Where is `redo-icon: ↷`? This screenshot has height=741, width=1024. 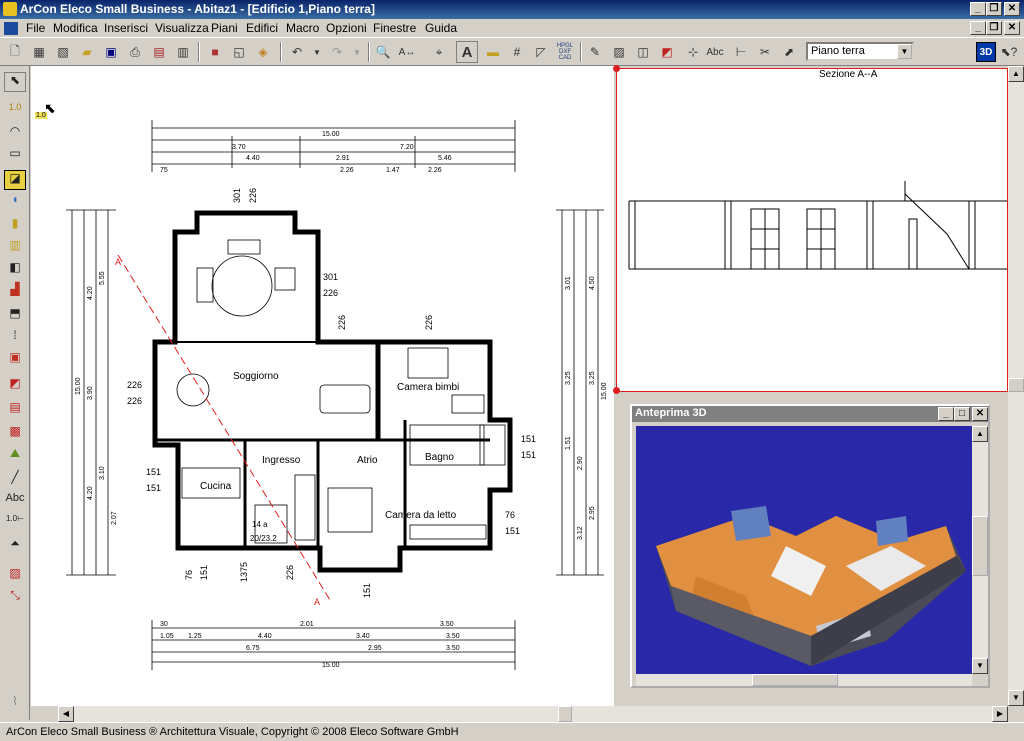
redo-icon: ↷ is located at coordinates (337, 52).